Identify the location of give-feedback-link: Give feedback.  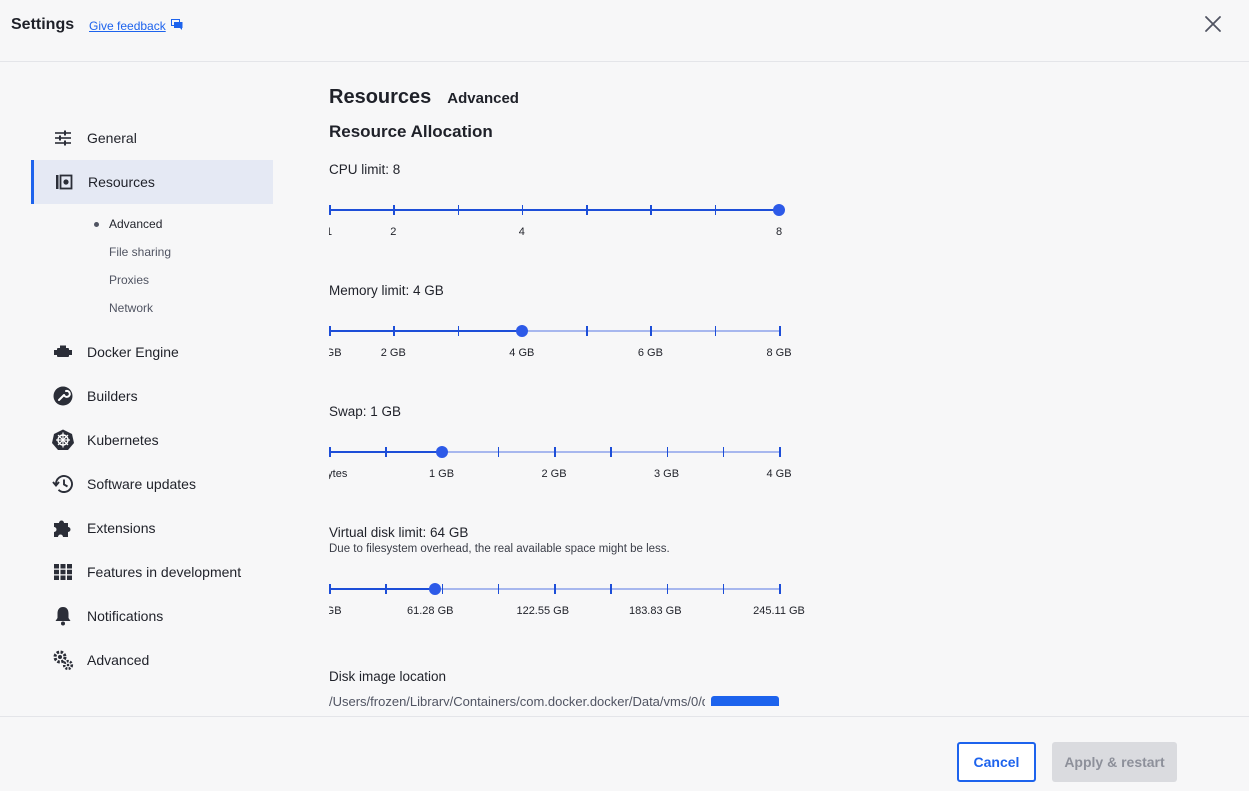
(136, 26).